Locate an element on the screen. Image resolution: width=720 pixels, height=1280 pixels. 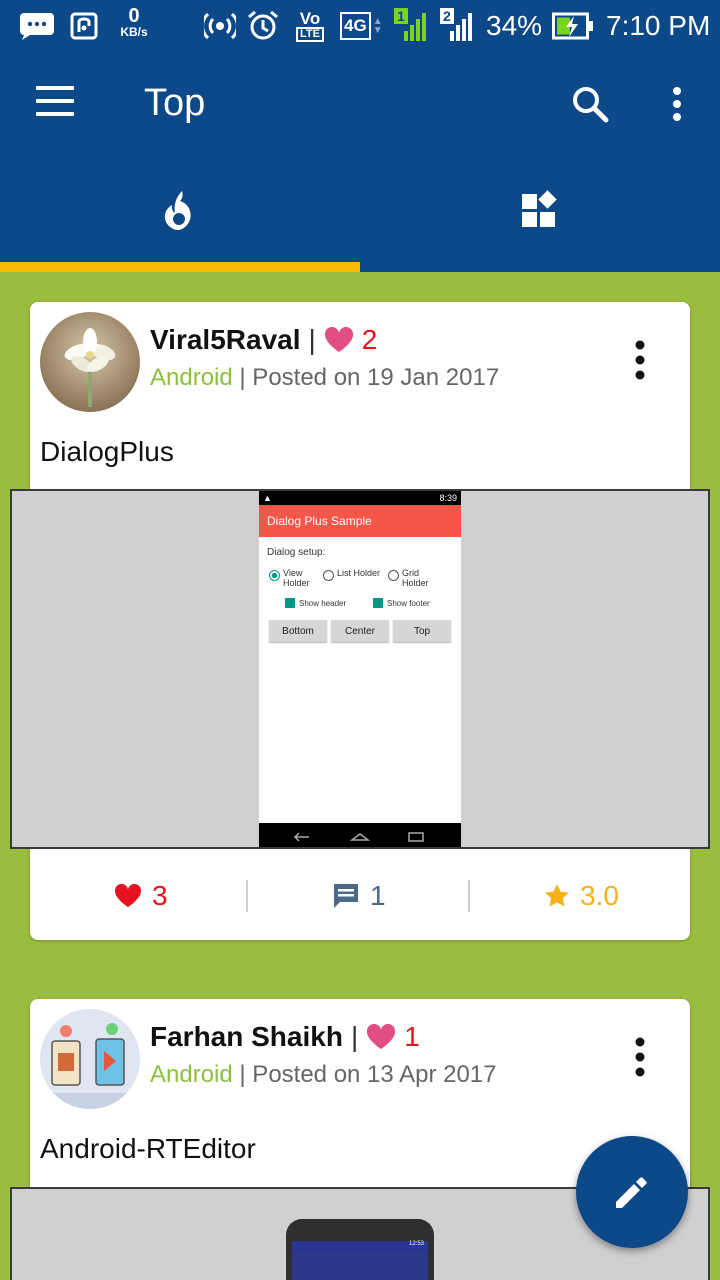
volte-icon: Vo LTE is located at coordinates (310, 26).